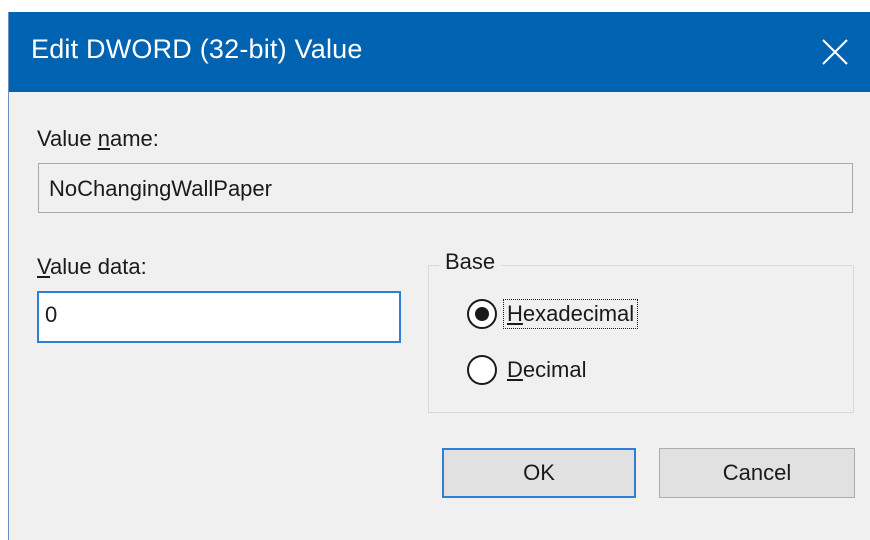 Image resolution: width=870 pixels, height=540 pixels. Describe the element at coordinates (482, 370) in the screenshot. I see `radio-button-unselected` at that location.